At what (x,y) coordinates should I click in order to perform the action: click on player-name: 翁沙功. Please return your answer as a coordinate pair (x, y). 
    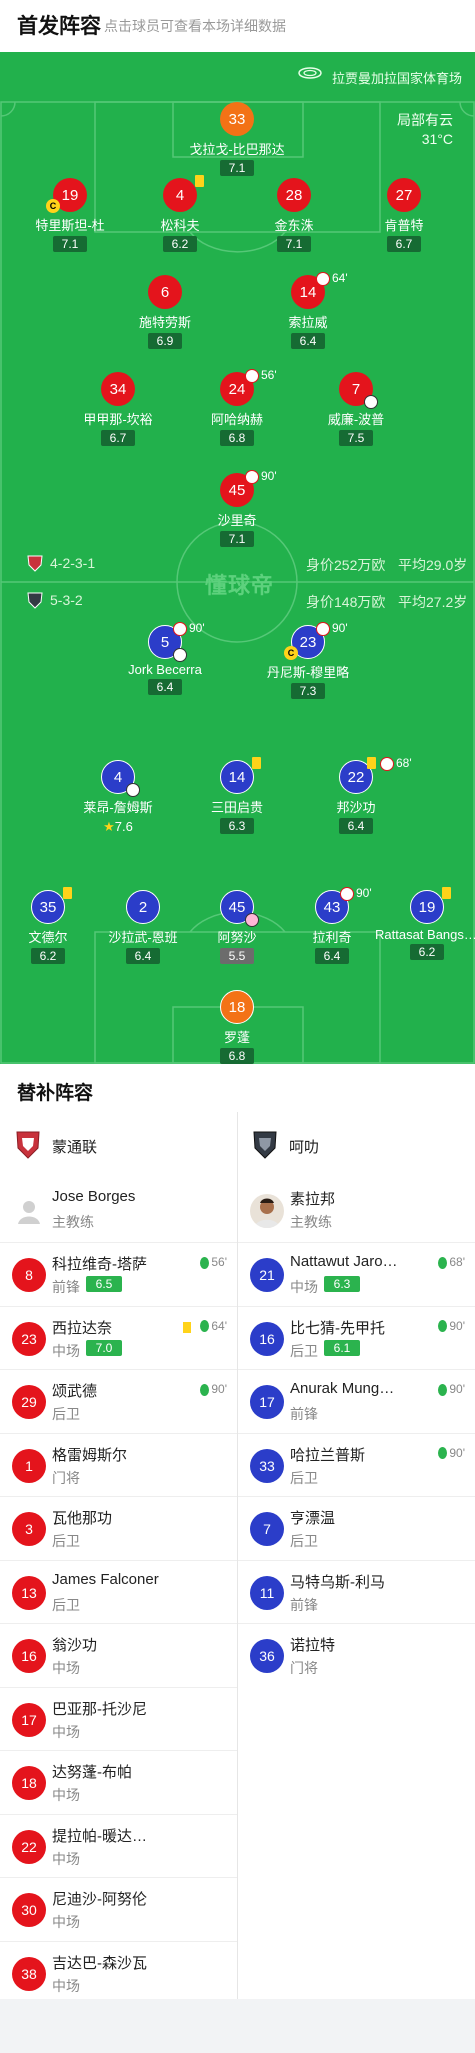
    Looking at the image, I should click on (75, 1645).